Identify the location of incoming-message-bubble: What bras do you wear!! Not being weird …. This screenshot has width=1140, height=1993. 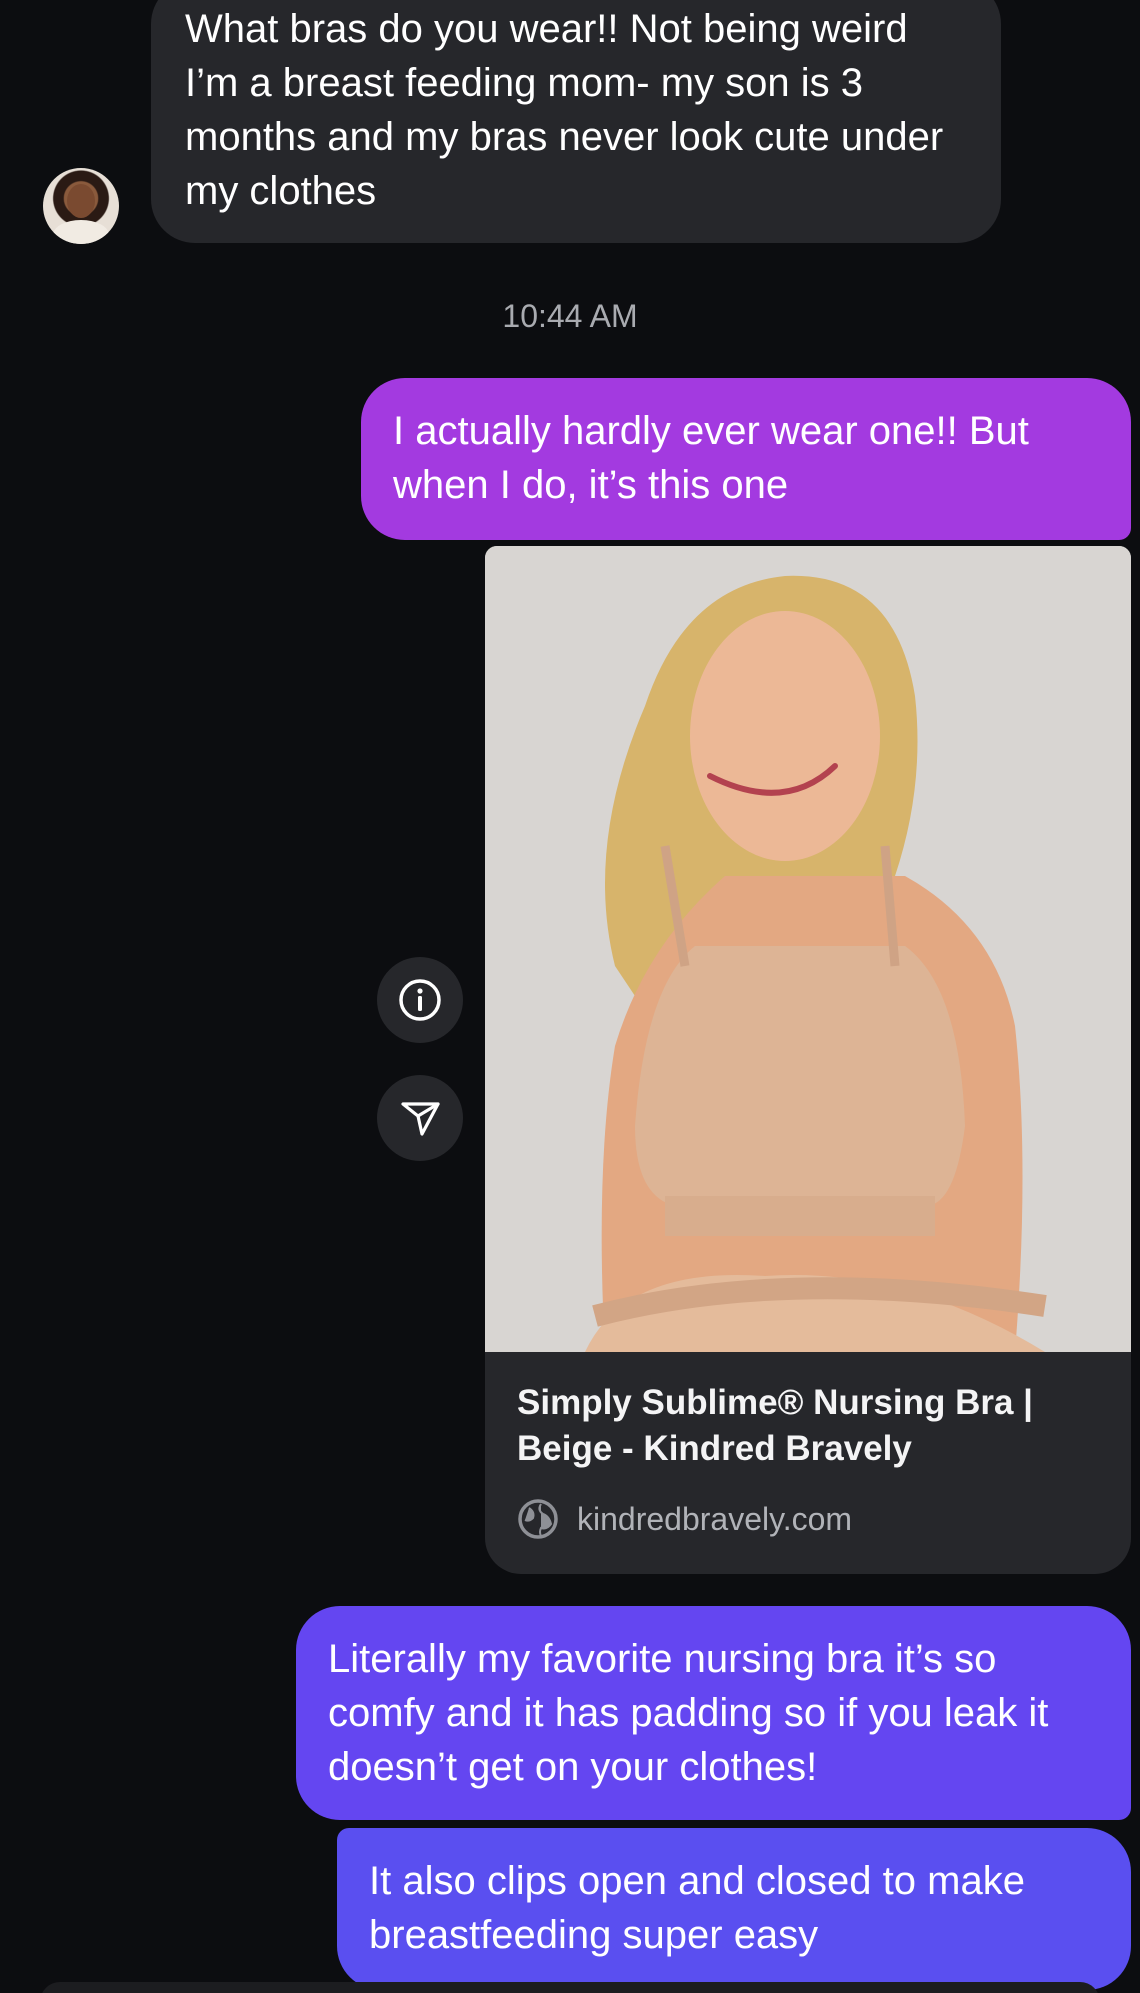
(576, 121).